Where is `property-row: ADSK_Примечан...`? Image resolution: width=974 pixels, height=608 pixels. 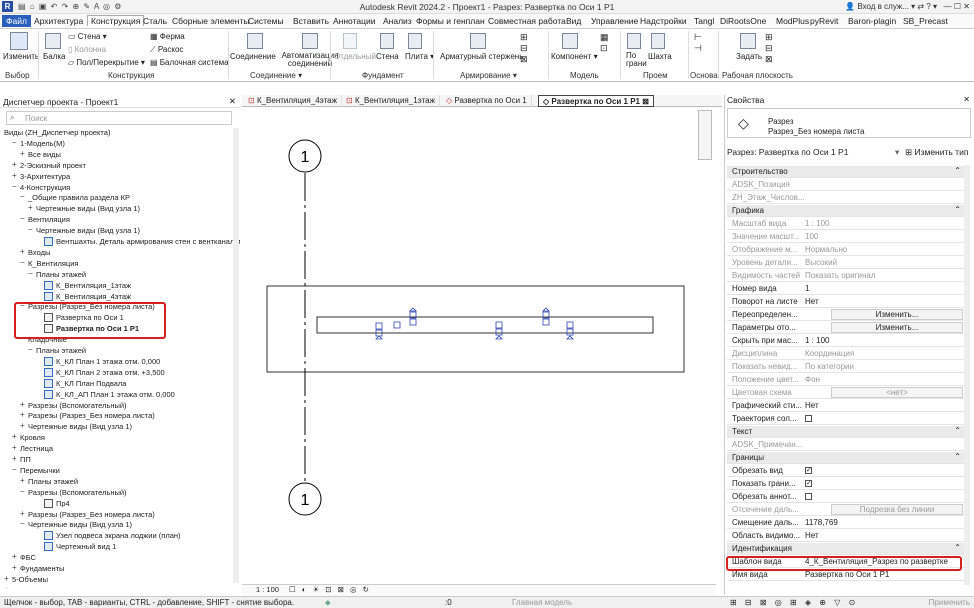
property-row: ADSK_Примечан... is located at coordinates (846, 445).